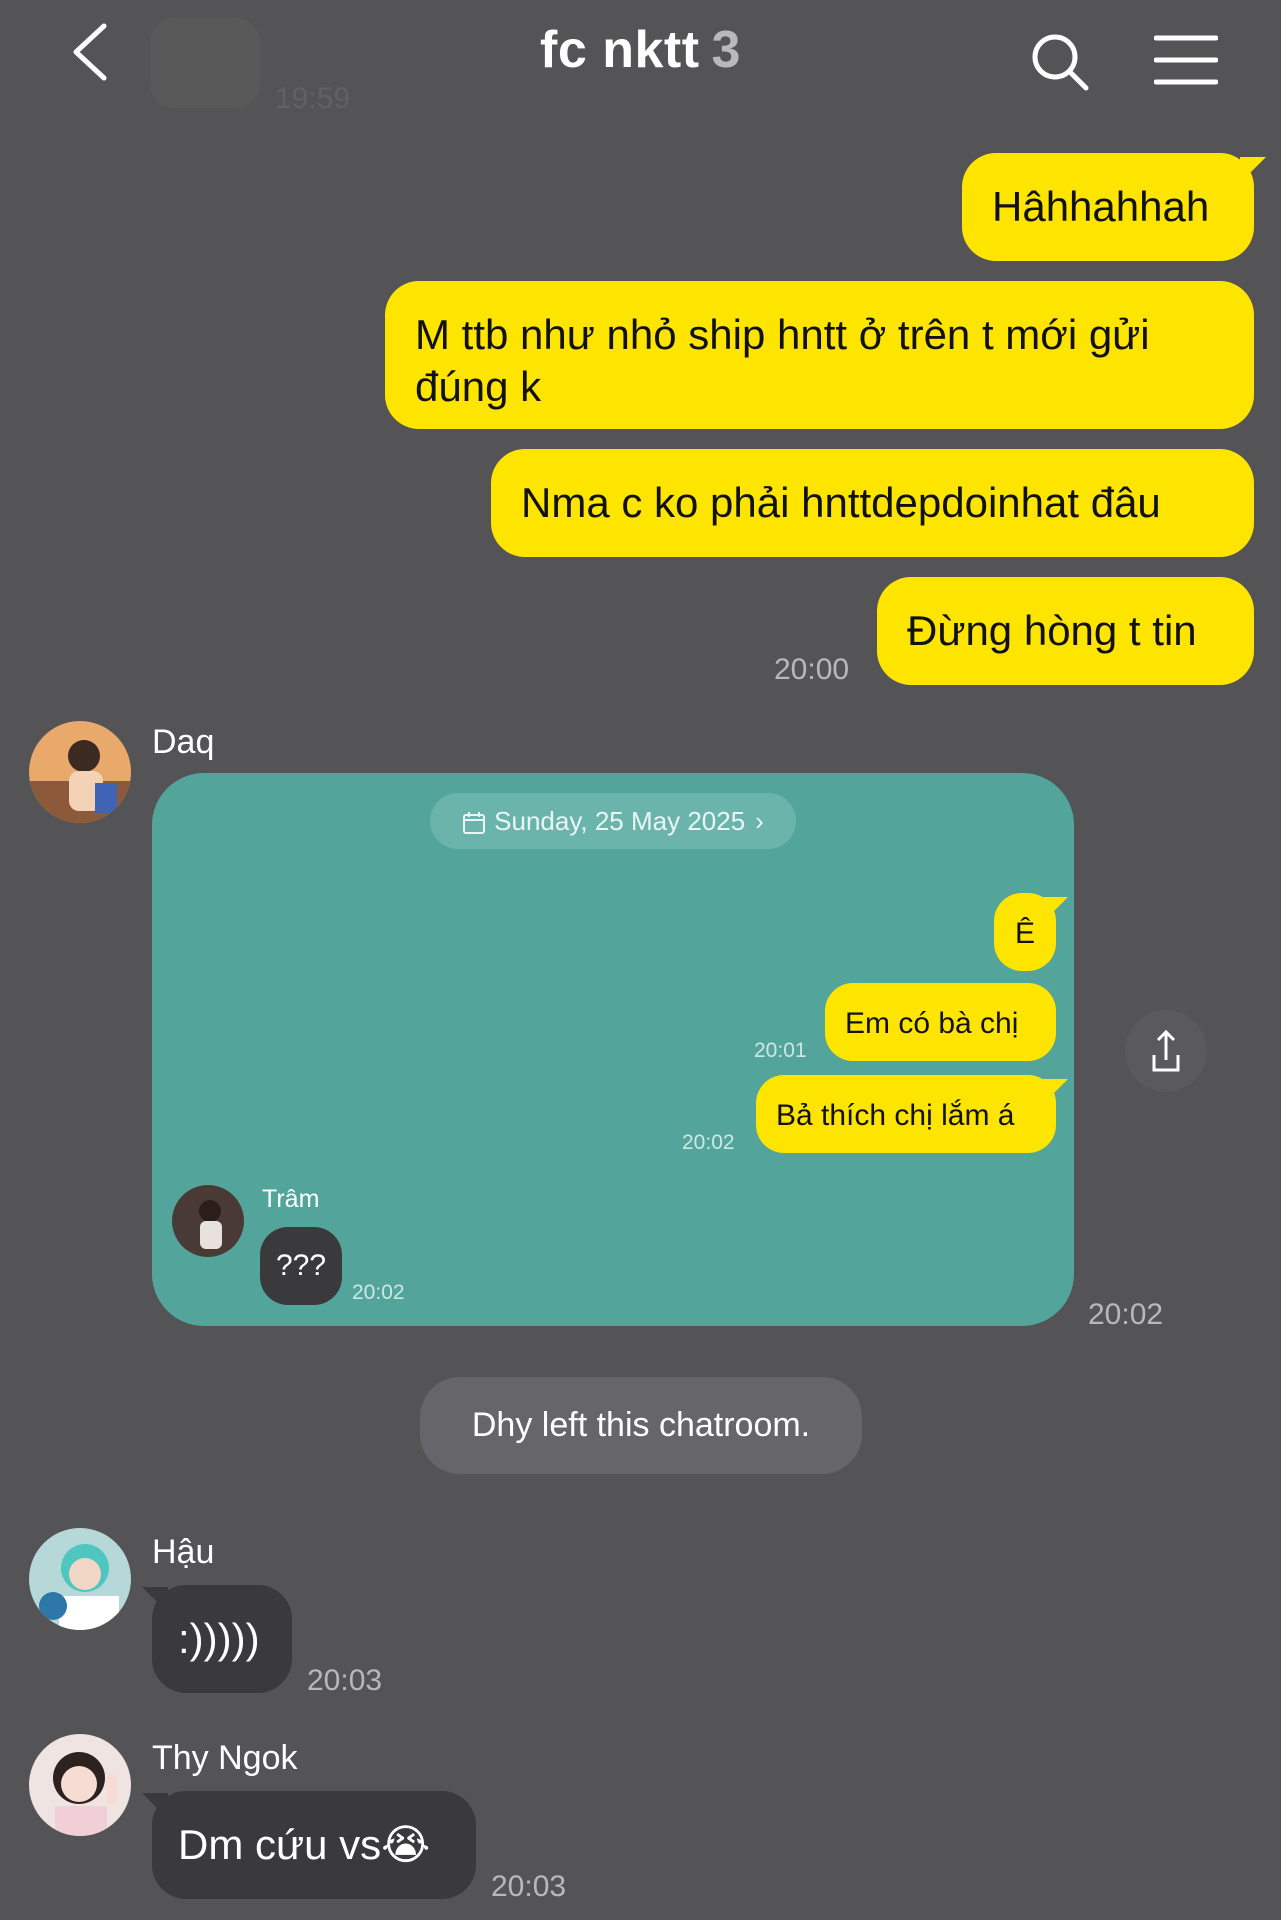  I want to click on search-icon, so click(1060, 62).